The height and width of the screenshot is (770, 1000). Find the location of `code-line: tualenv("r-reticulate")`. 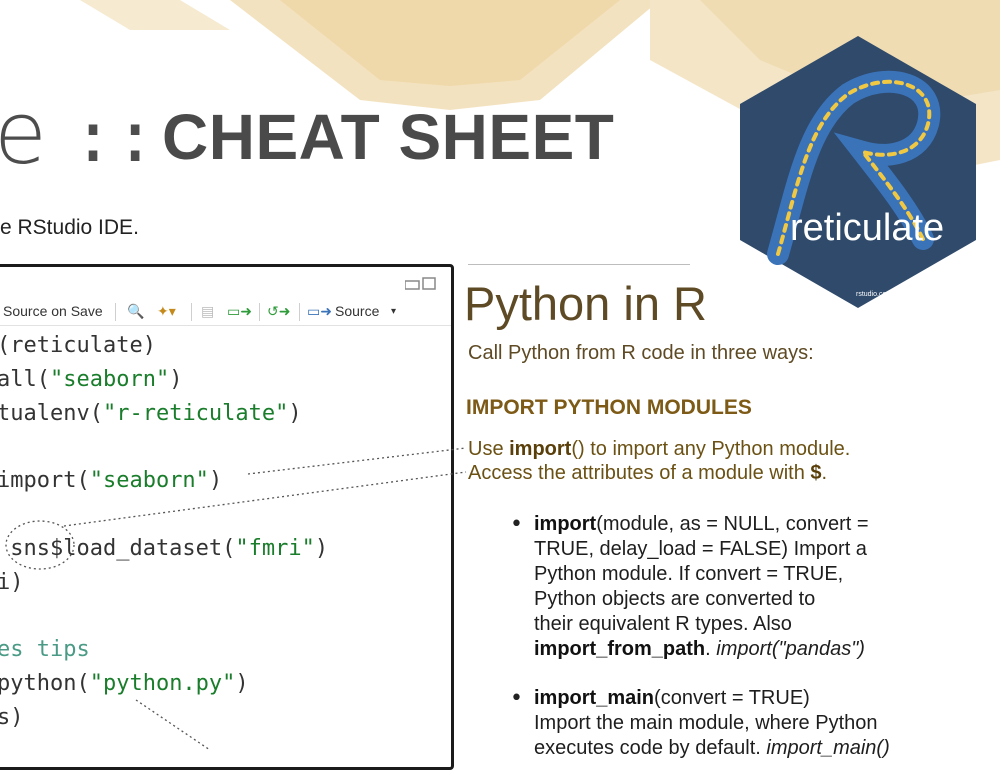

code-line: tualenv("r-reticulate") is located at coordinates (151, 413).